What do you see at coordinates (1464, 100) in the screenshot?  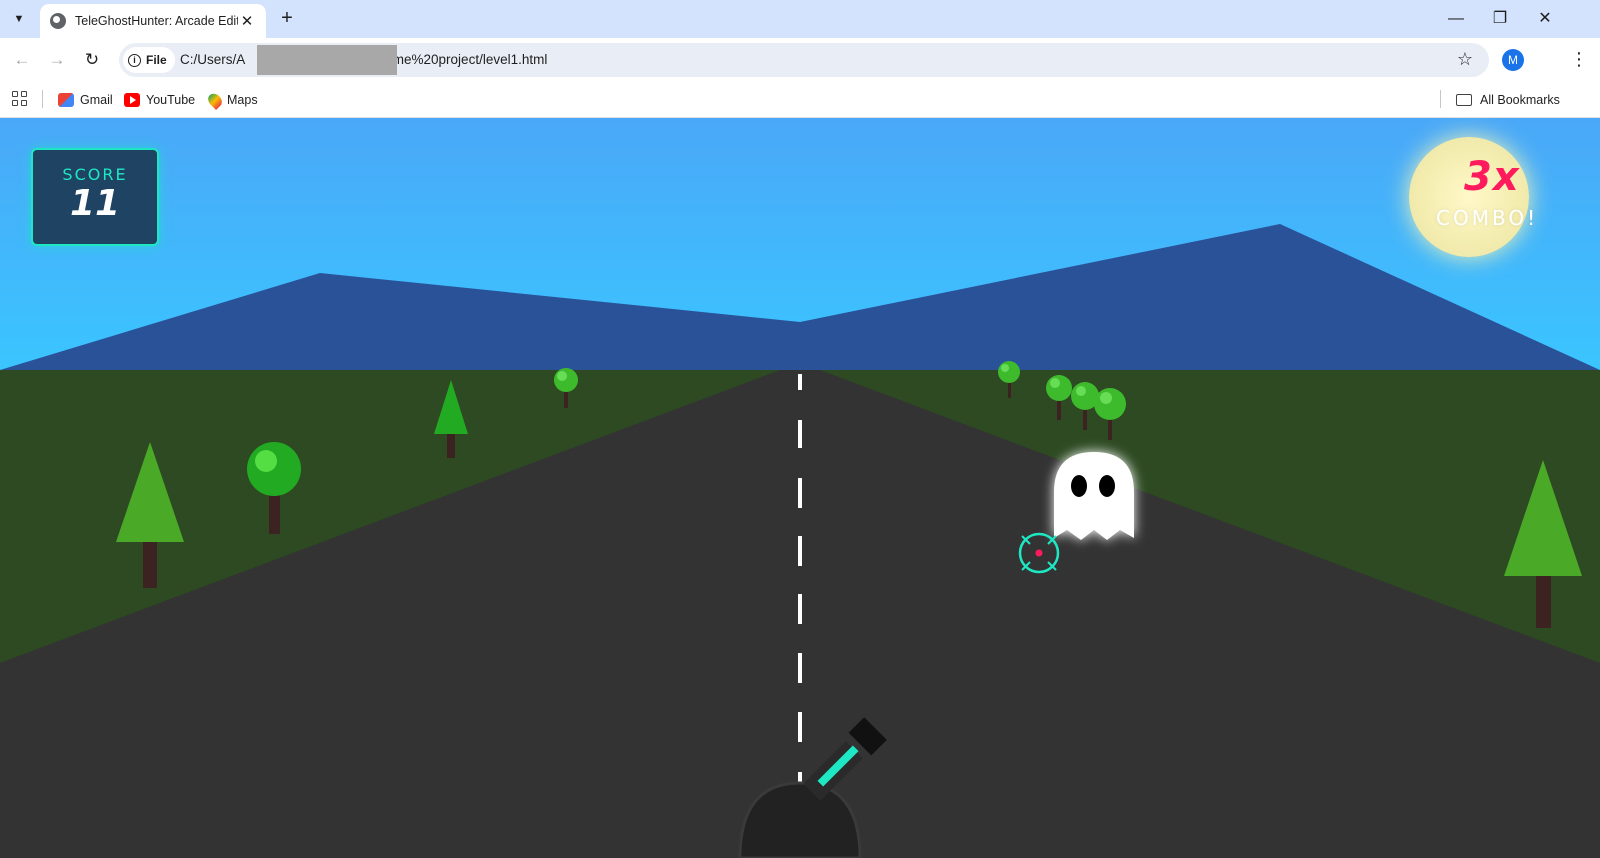 I see `folder-icon` at bounding box center [1464, 100].